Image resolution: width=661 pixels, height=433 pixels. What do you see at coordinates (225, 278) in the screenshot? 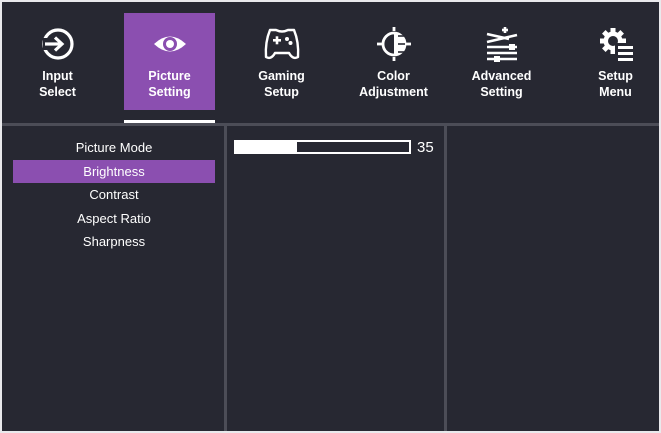
I see `column-divider-left` at bounding box center [225, 278].